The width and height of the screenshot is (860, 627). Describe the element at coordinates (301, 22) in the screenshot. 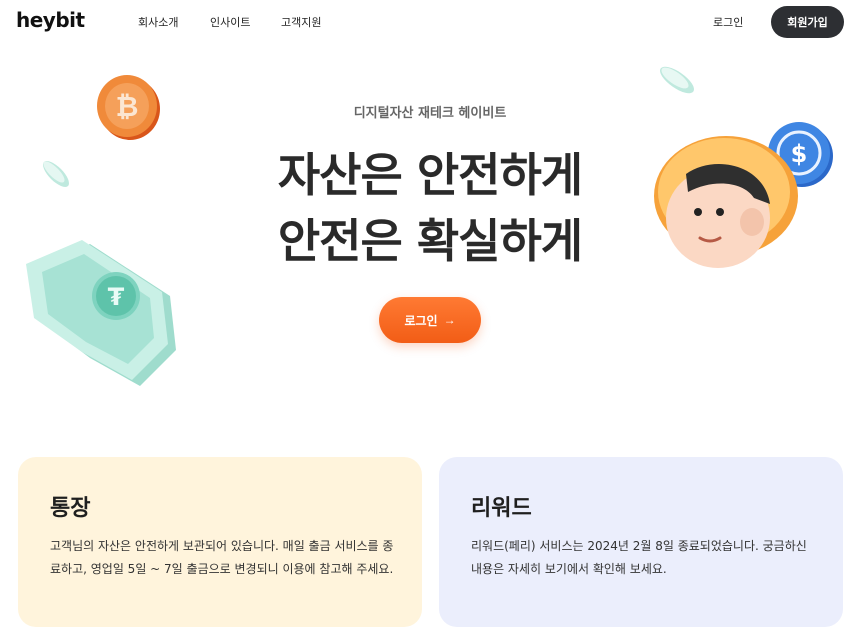

I see `nav-support: 고객지원` at that location.